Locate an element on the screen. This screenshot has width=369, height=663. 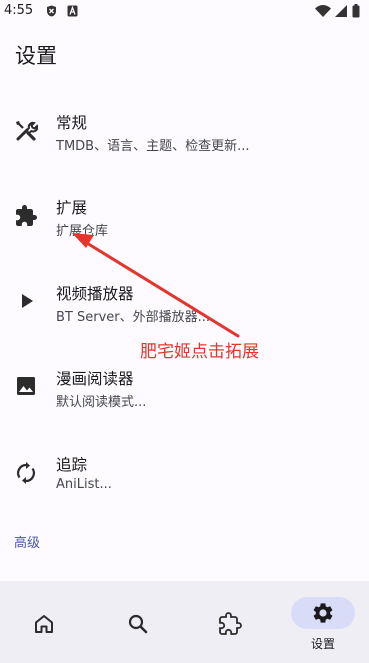
nav-extensions is located at coordinates (230, 622).